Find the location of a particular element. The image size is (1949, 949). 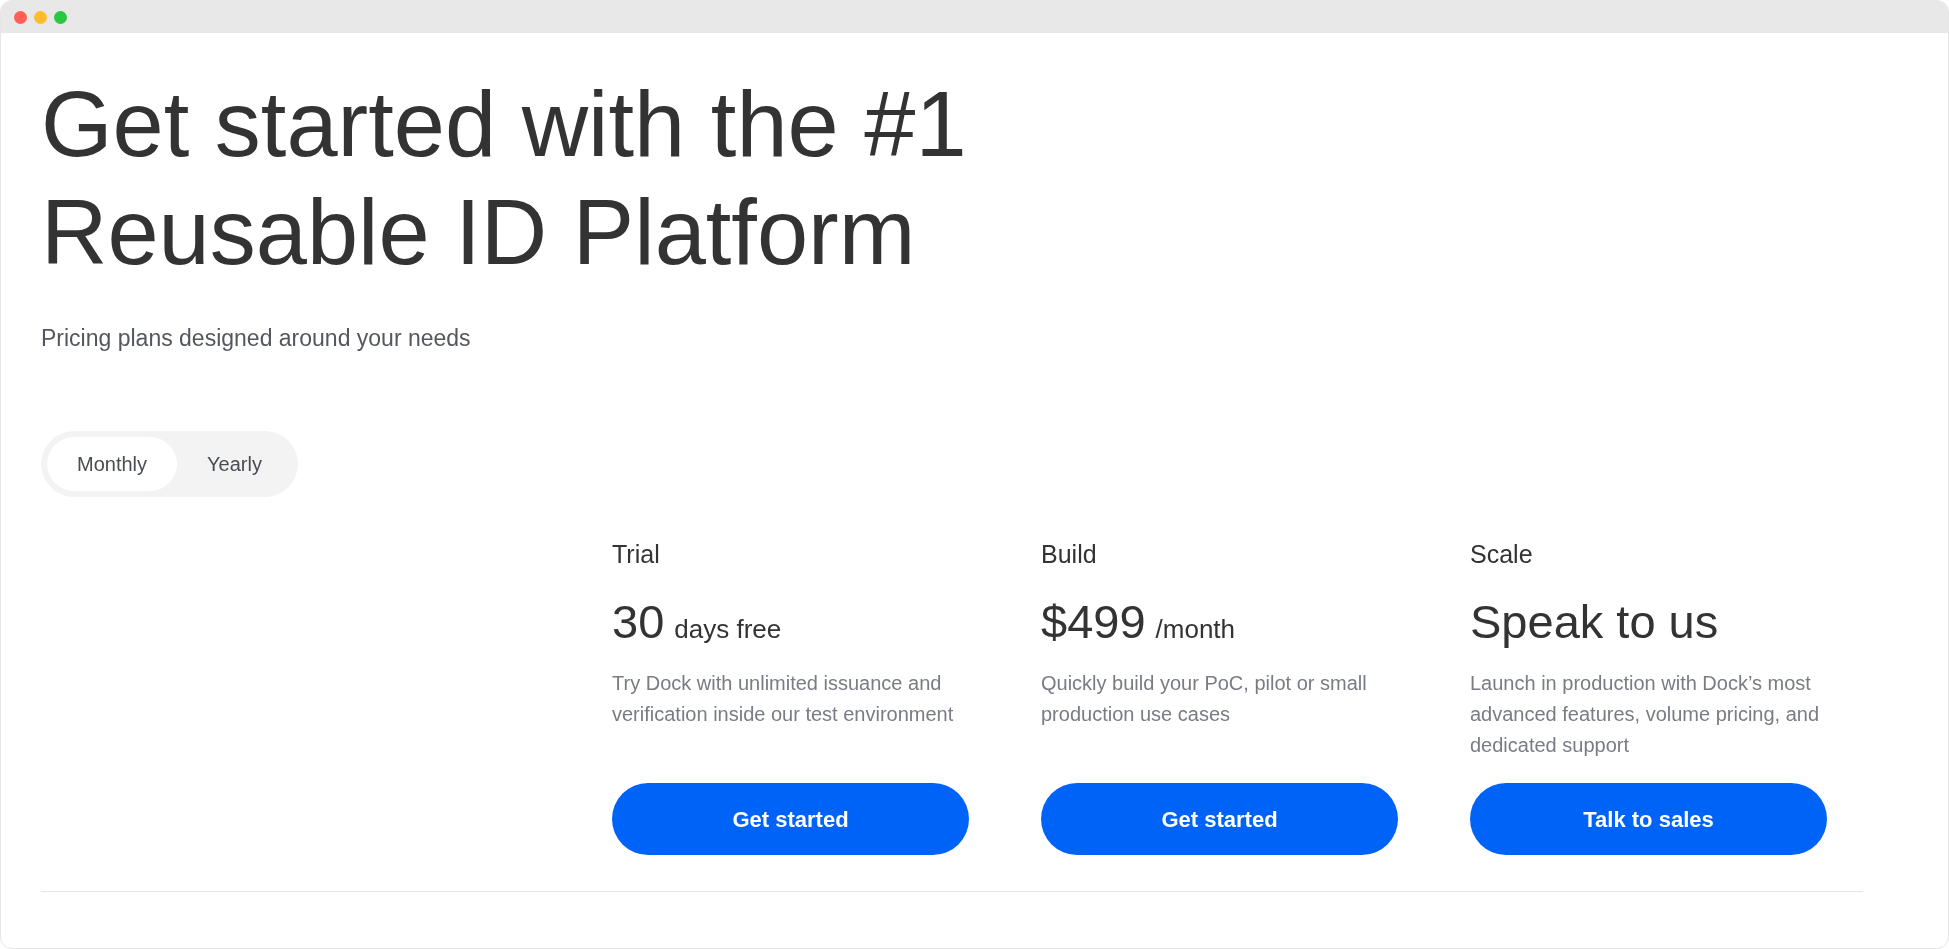

plan-price: 30 is located at coordinates (638, 622).